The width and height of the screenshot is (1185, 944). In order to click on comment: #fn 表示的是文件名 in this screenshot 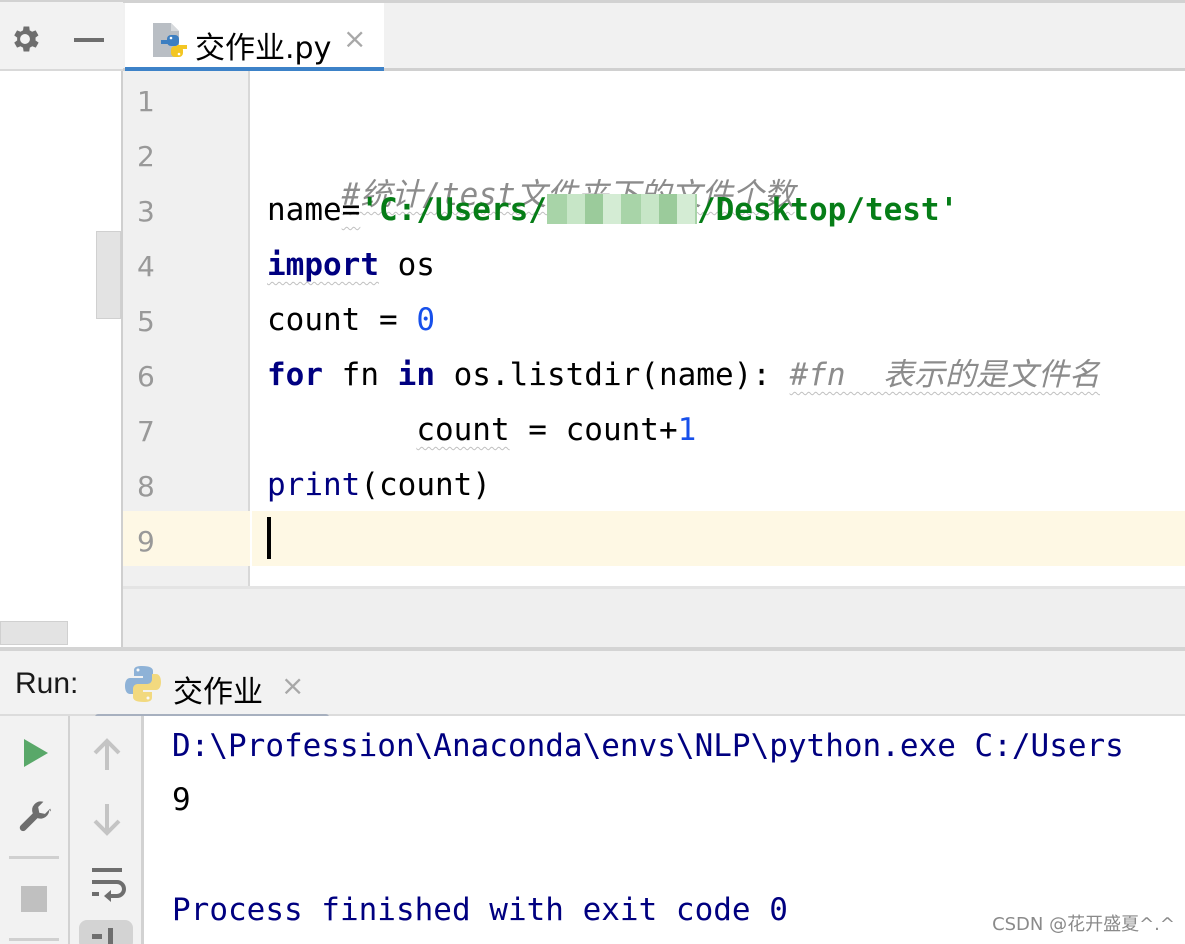, I will do `click(944, 375)`.